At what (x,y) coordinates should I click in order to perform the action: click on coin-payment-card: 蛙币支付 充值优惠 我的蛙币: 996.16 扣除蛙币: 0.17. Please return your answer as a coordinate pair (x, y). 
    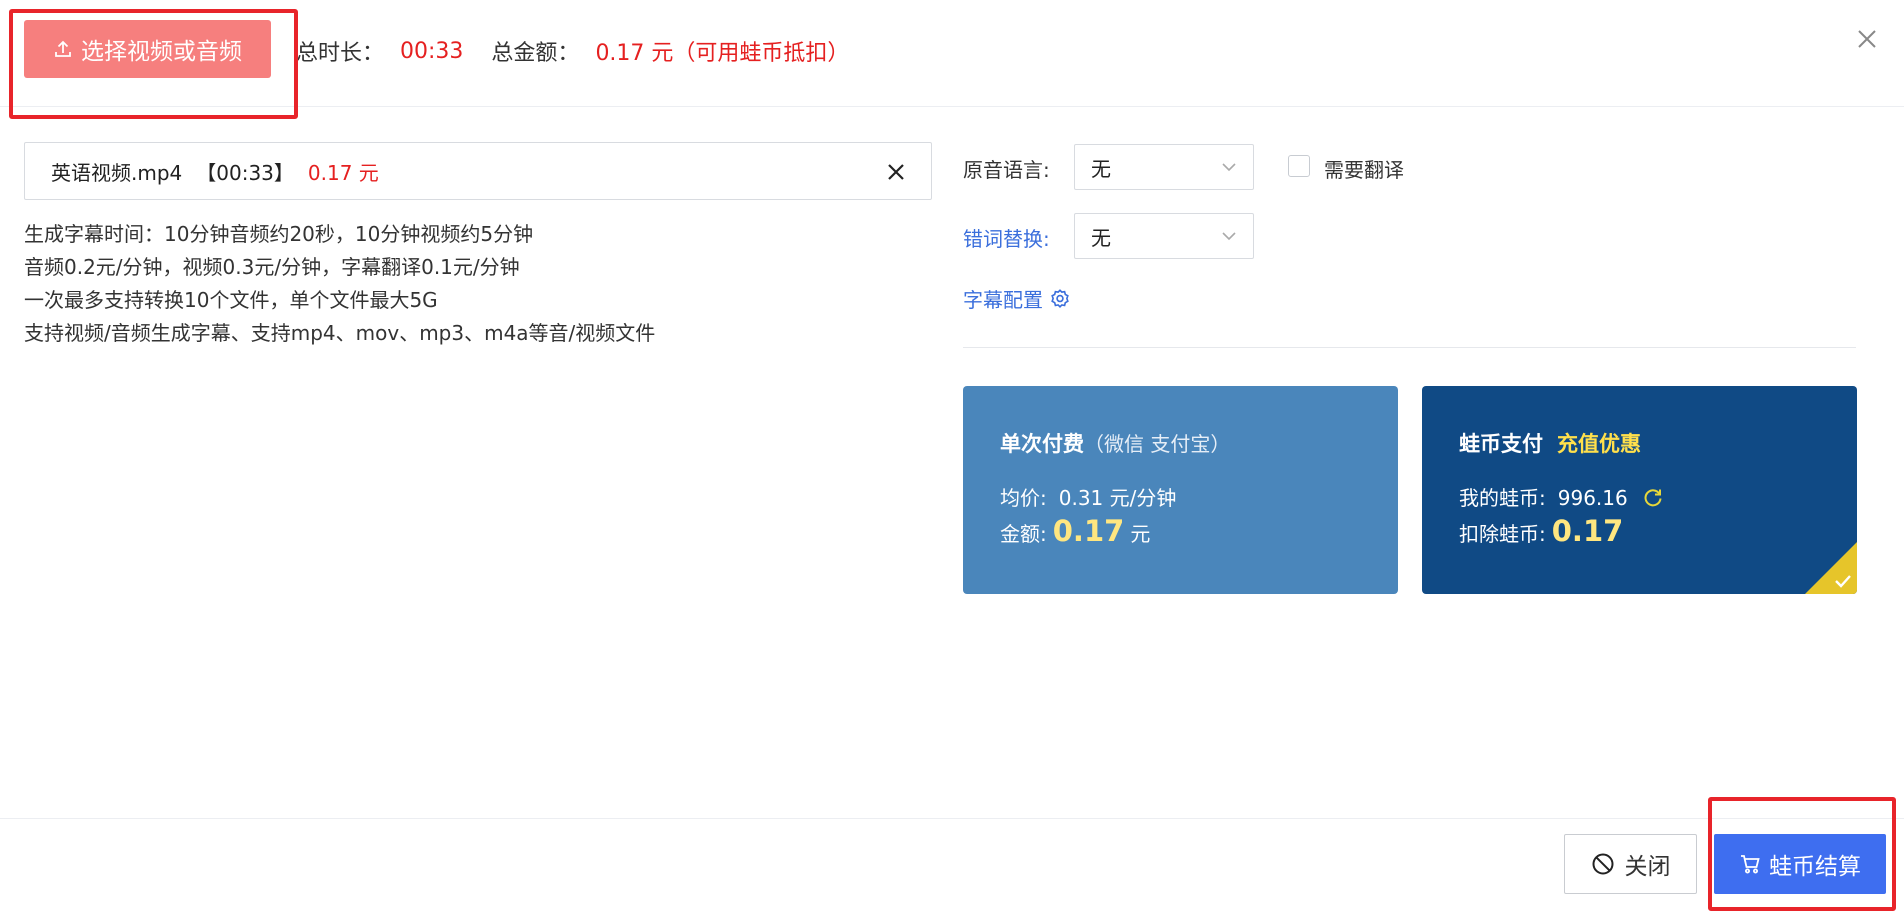
    Looking at the image, I should click on (1639, 490).